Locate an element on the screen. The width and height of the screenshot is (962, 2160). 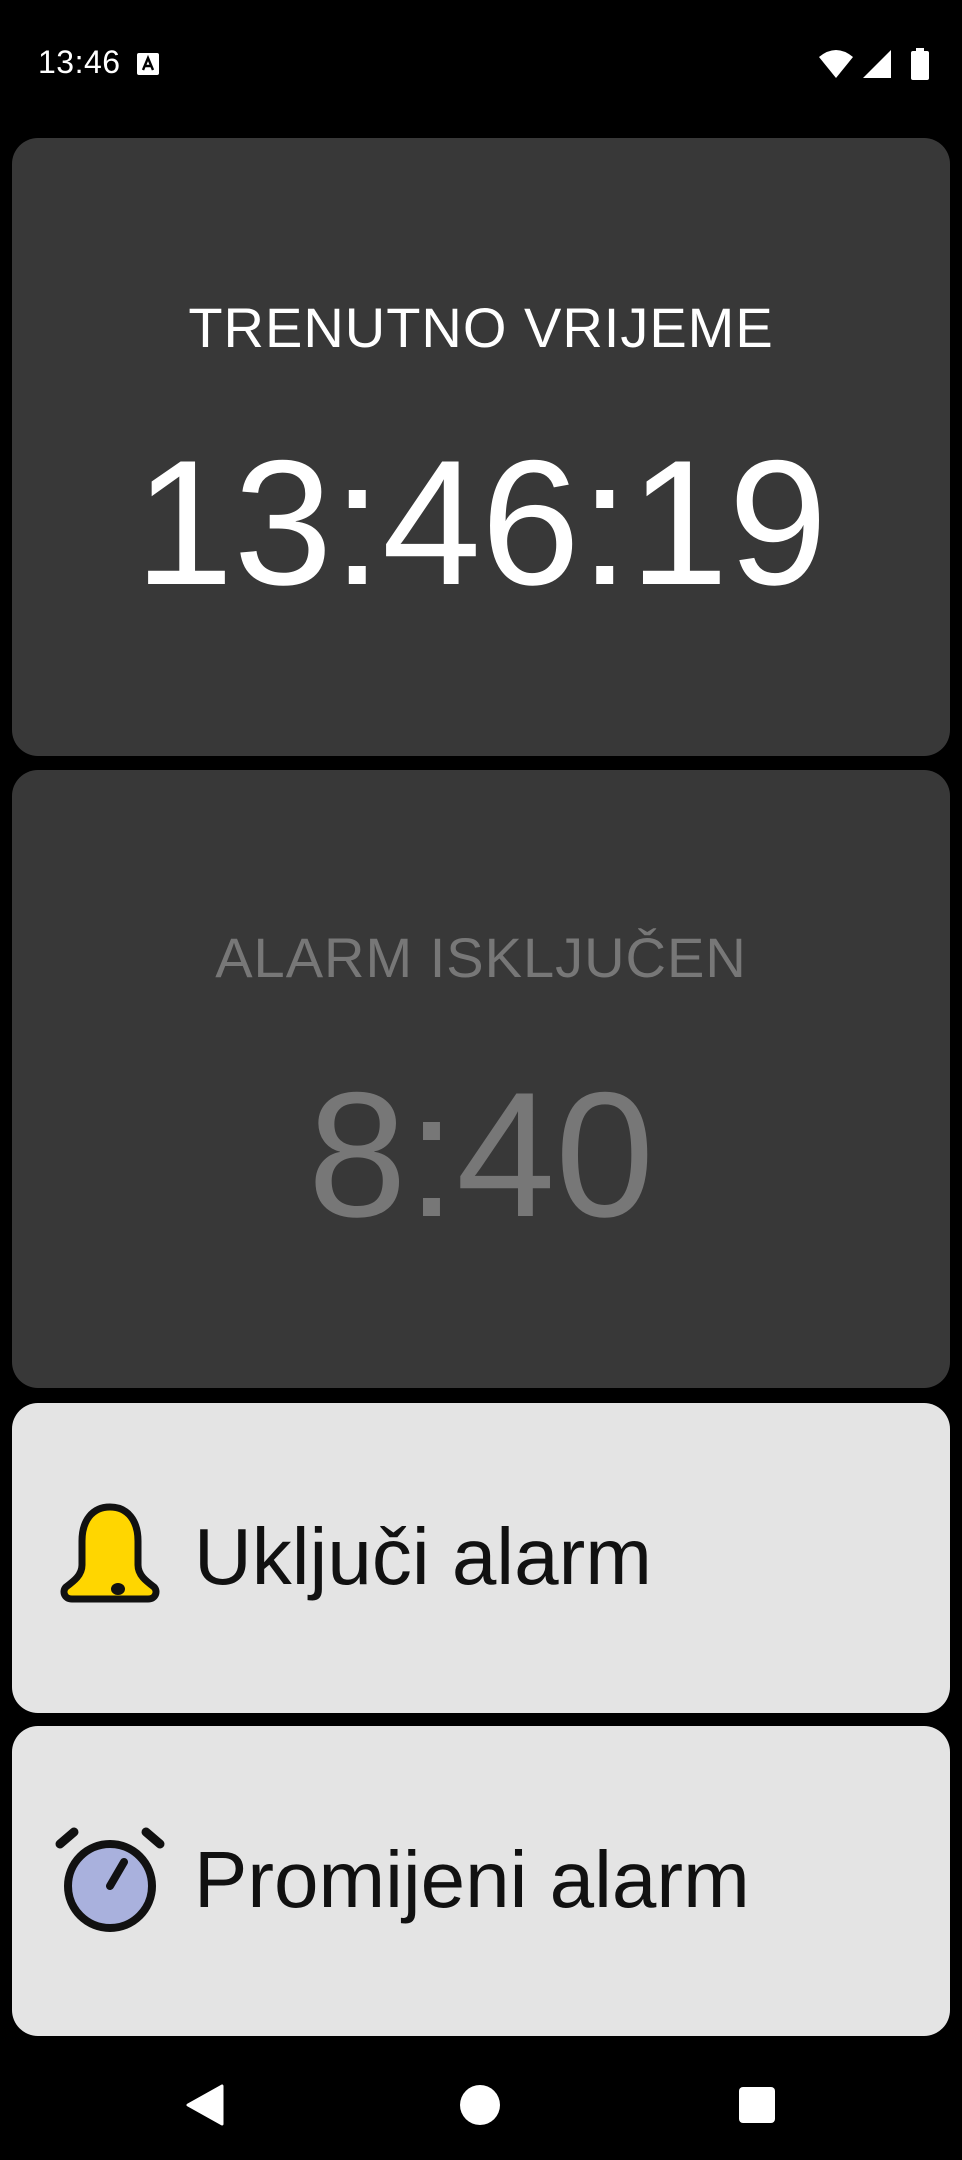
current-time-label: TRENUTNO VRIJEME is located at coordinates (481, 327).